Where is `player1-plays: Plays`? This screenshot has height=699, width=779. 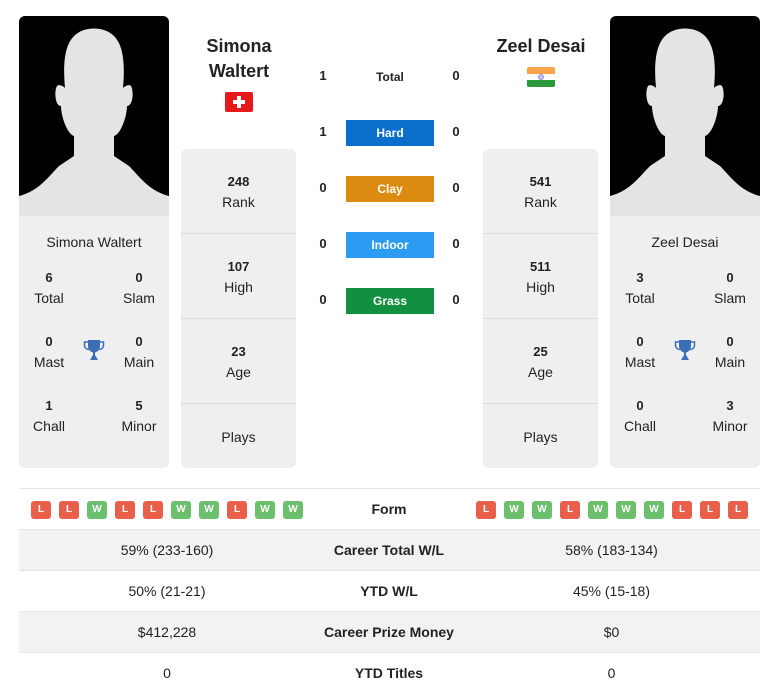
player1-plays: Plays is located at coordinates (238, 437).